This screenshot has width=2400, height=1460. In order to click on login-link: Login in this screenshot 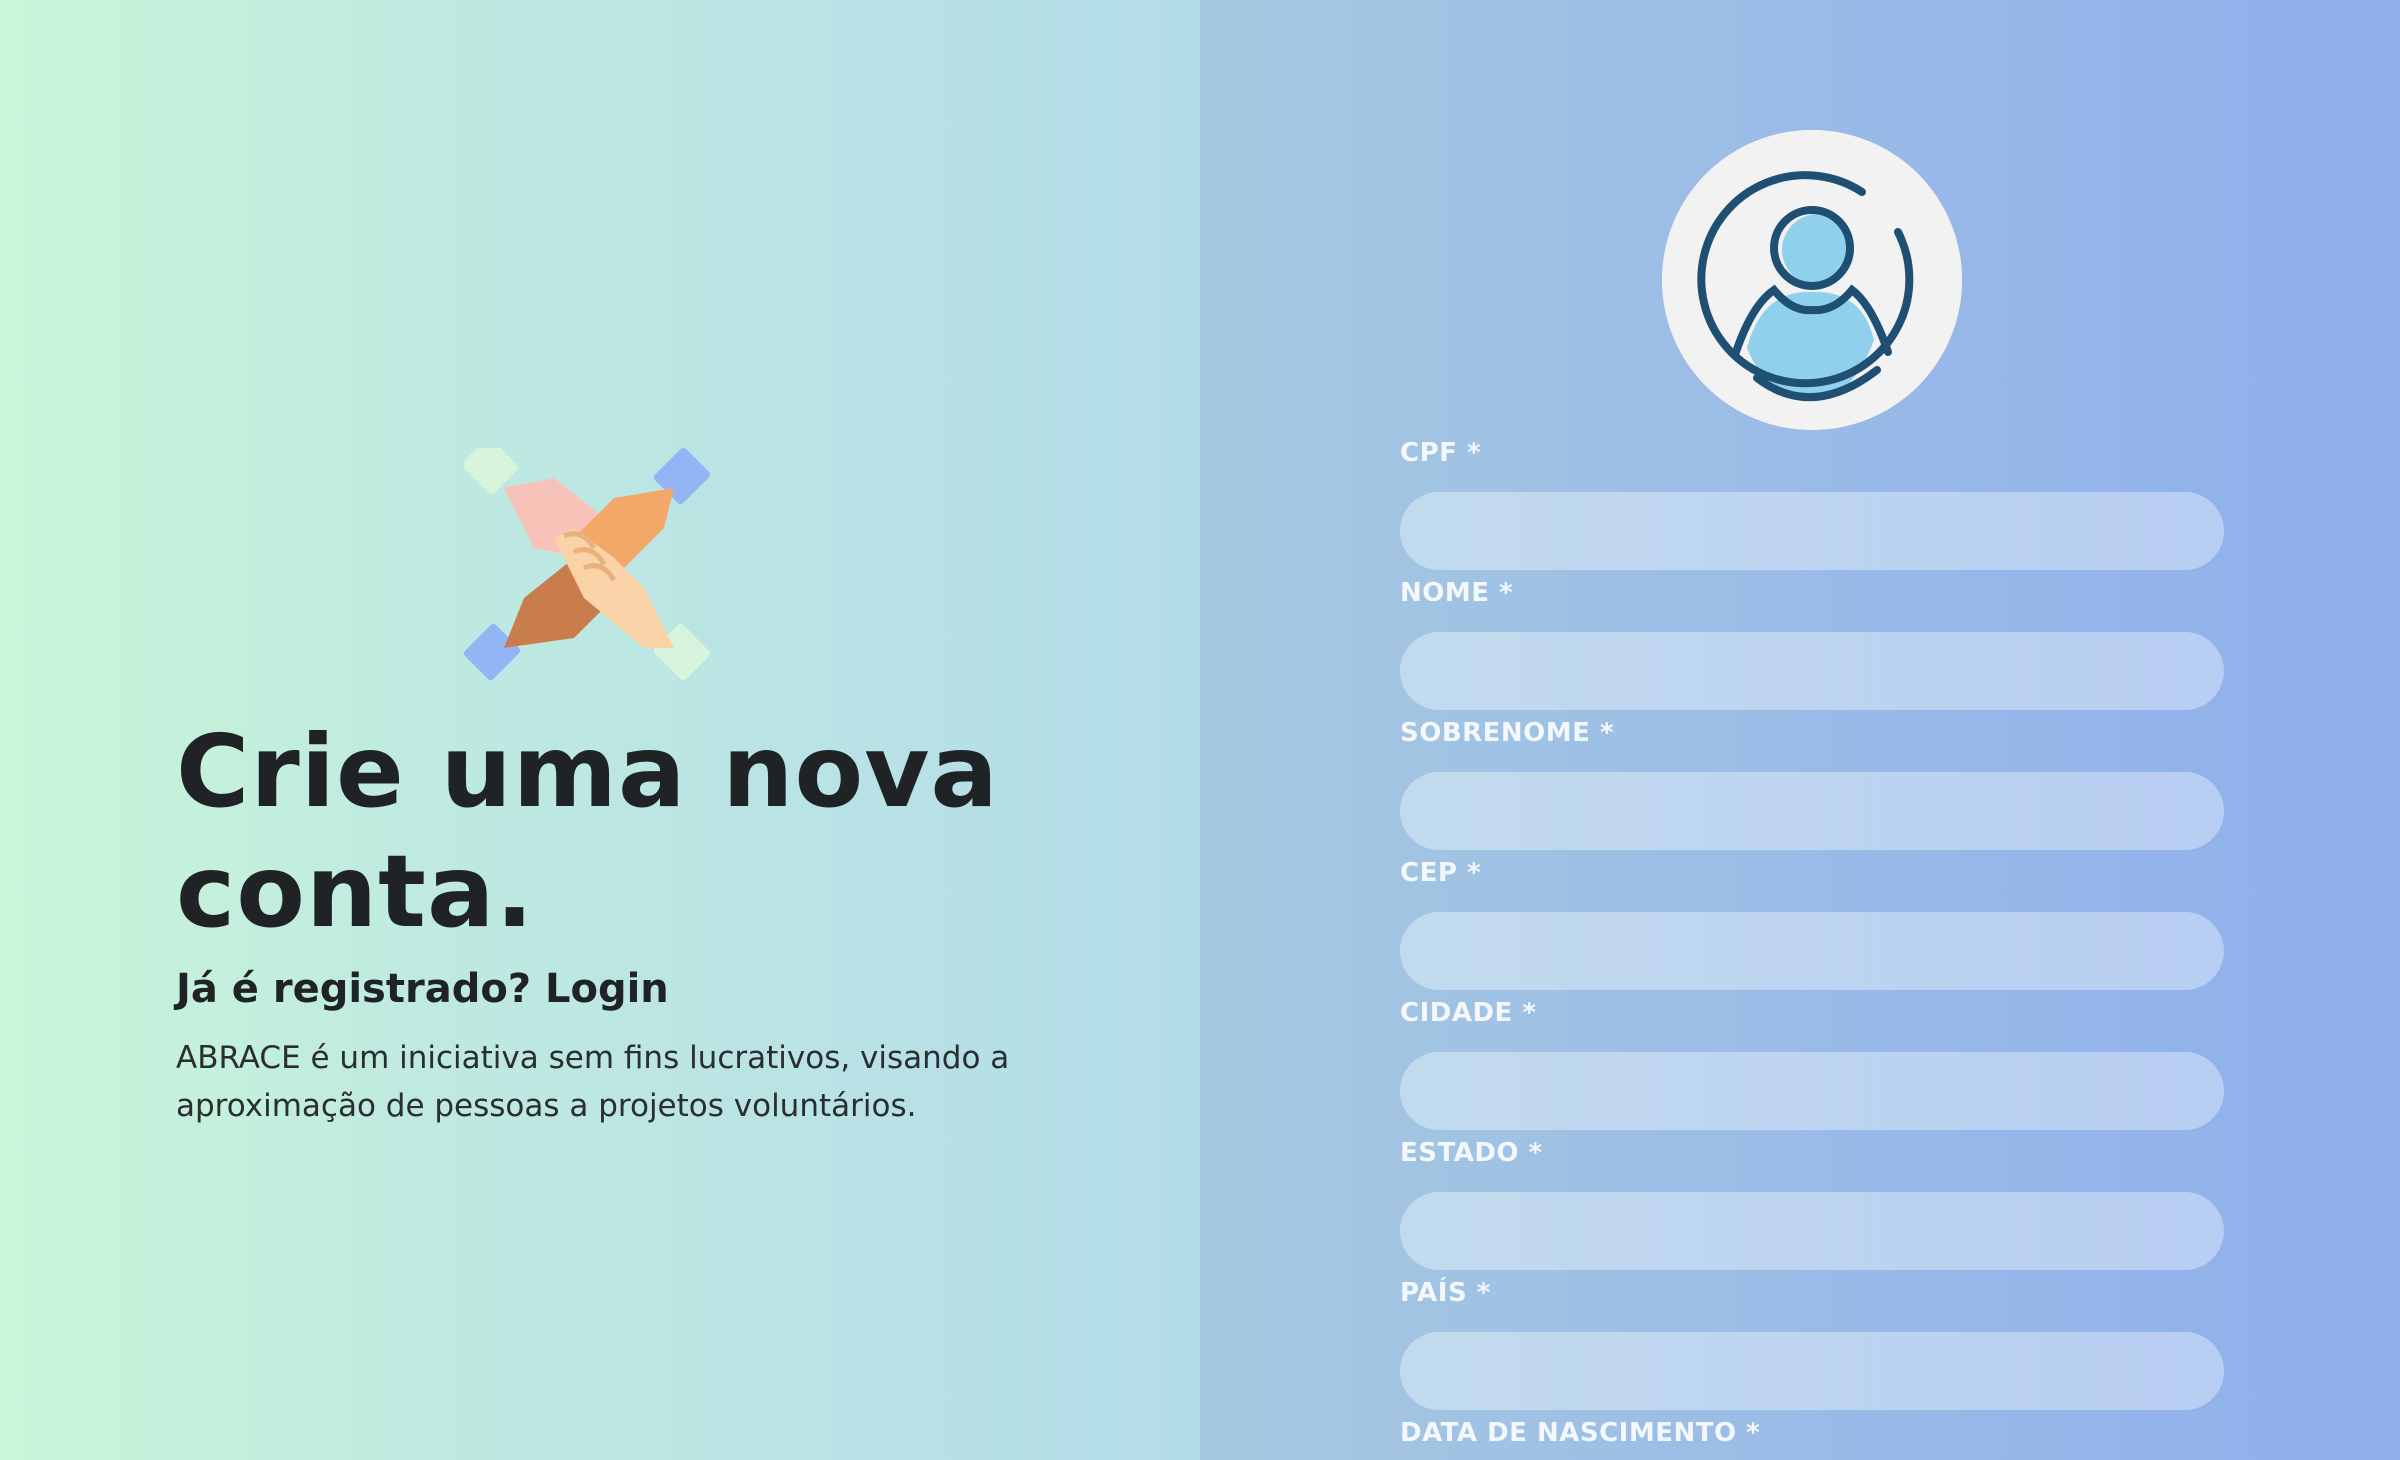, I will do `click(607, 989)`.